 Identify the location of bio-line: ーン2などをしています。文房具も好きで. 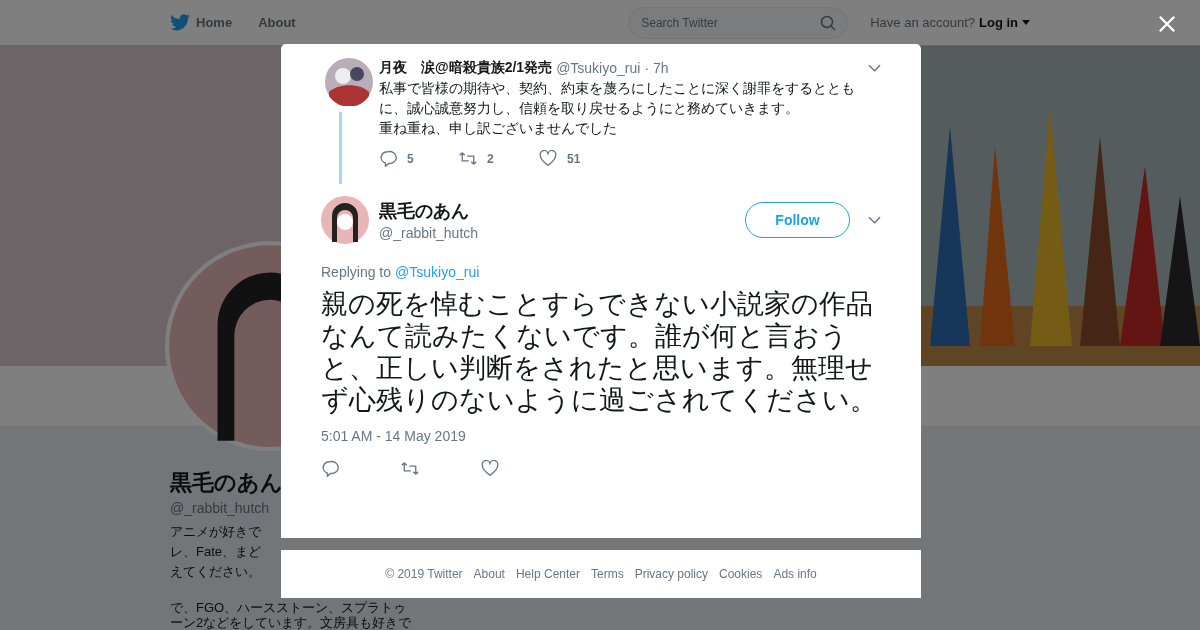
(291, 622).